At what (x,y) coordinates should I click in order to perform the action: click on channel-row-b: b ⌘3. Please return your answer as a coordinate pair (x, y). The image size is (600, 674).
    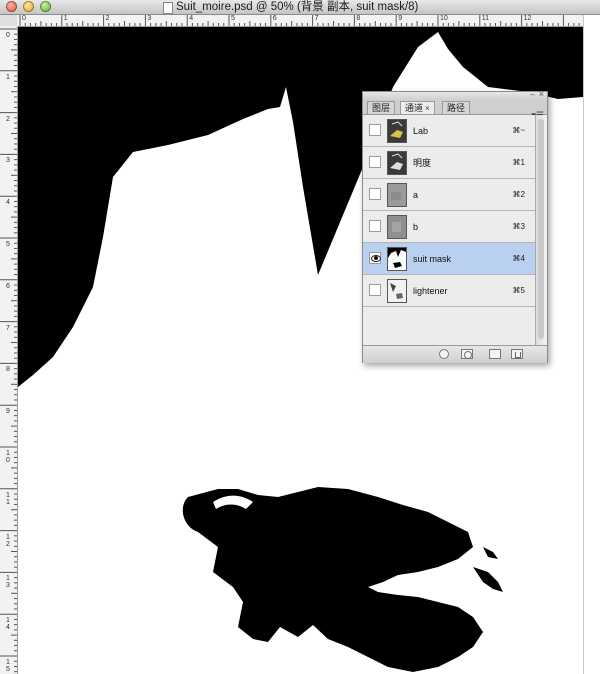
    Looking at the image, I should click on (449, 227).